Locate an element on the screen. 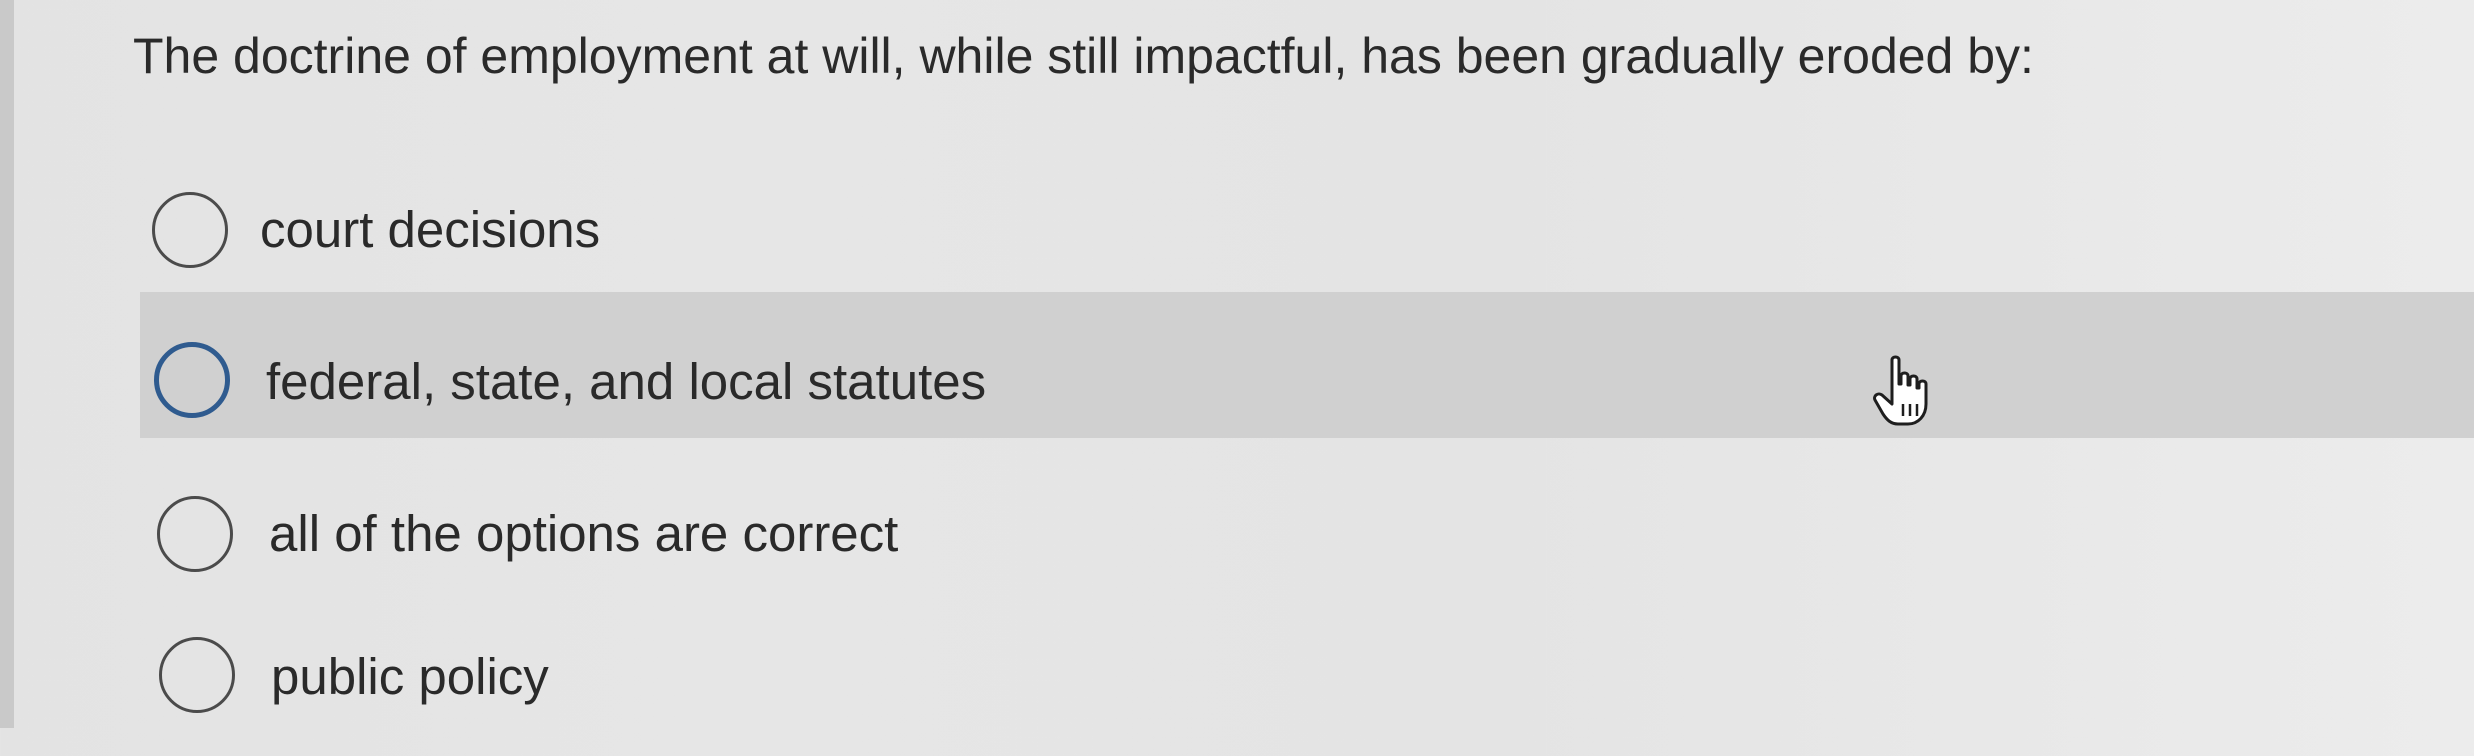  option-label-court-decisions: court decisions is located at coordinates (430, 229).